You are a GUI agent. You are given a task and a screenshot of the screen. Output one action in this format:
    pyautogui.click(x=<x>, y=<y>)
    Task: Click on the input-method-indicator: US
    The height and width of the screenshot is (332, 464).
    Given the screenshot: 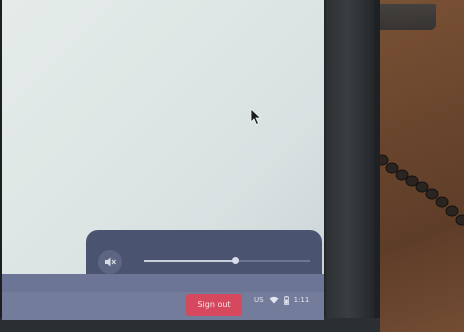 What is the action you would take?
    pyautogui.click(x=259, y=300)
    